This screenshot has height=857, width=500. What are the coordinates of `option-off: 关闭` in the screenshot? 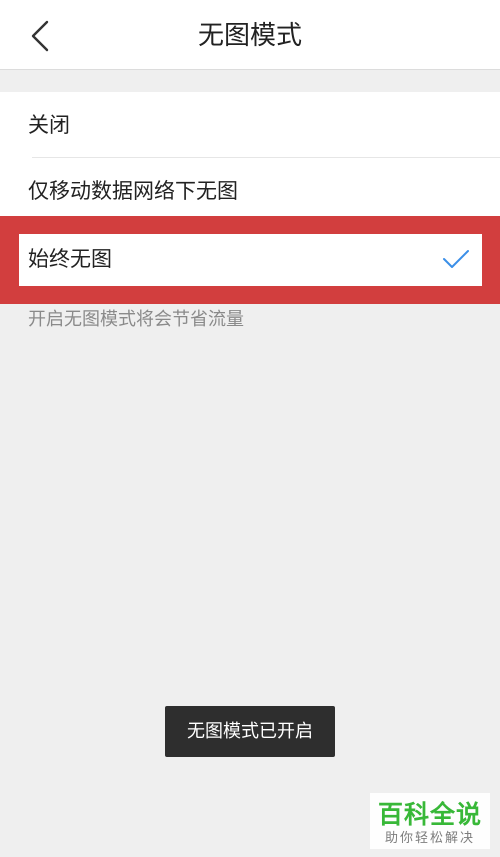 It's located at (250, 125).